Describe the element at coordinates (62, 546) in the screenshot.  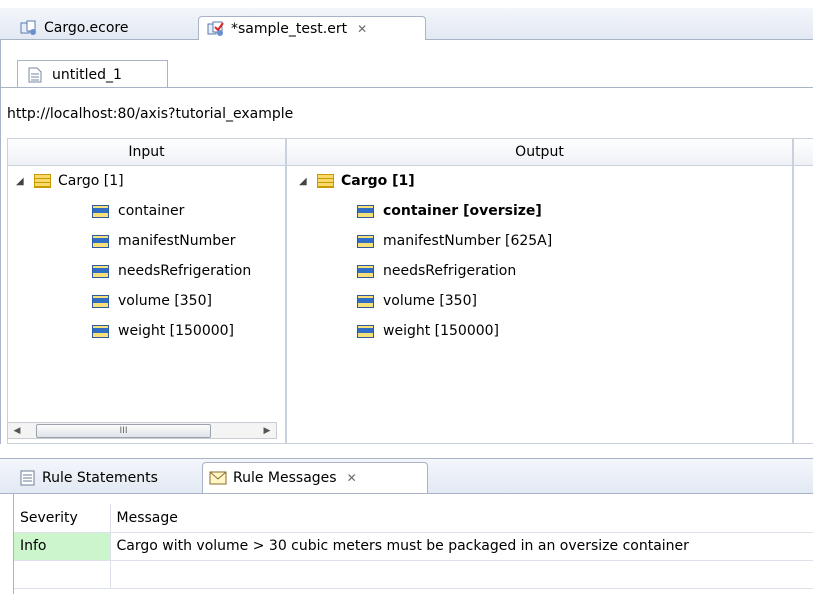
I see `severity-cell: Info` at that location.